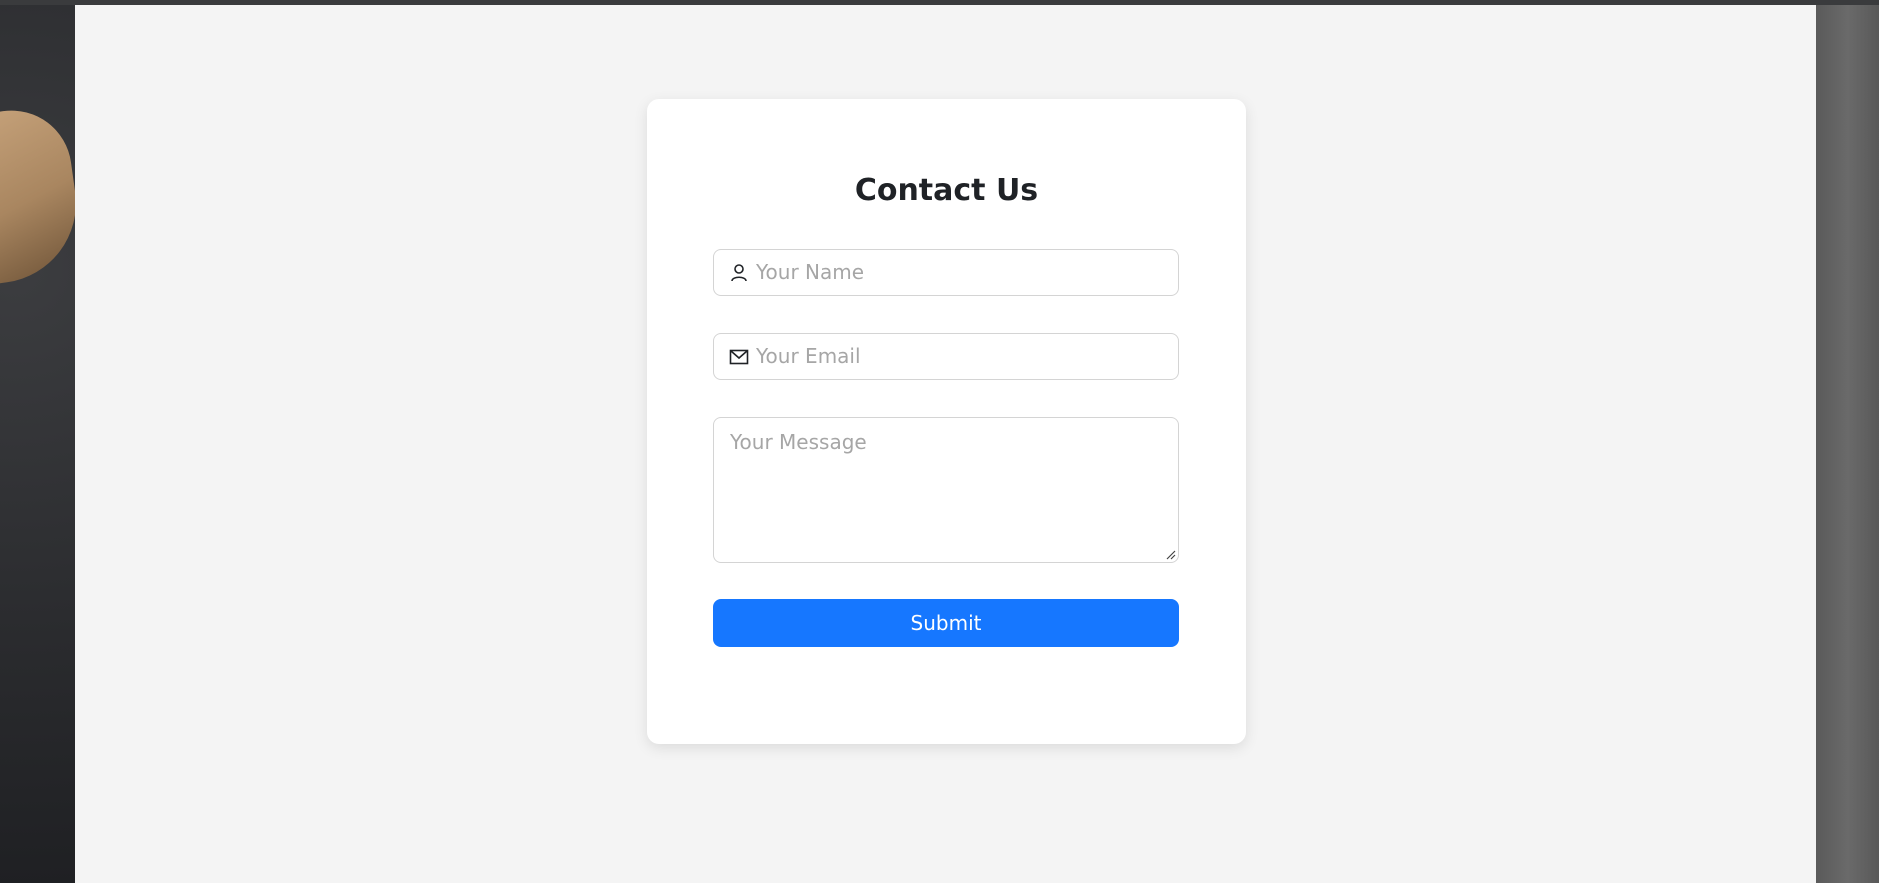 The image size is (1879, 883). What do you see at coordinates (37, 195) in the screenshot?
I see `fur-image-fragment` at bounding box center [37, 195].